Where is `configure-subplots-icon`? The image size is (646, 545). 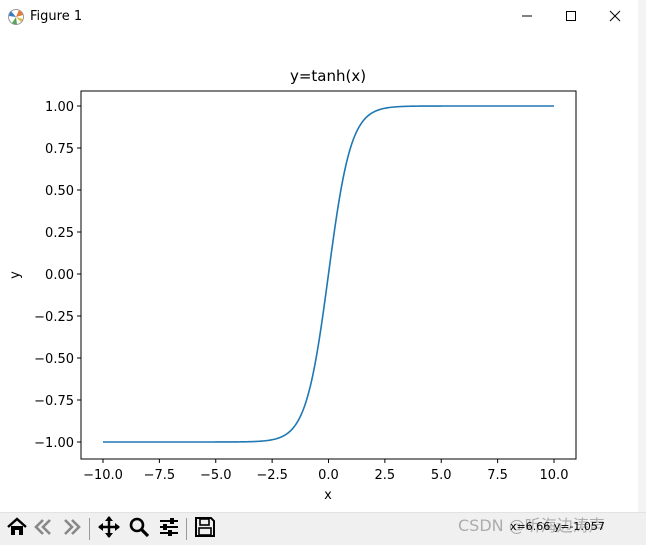
configure-subplots-icon is located at coordinates (169, 529).